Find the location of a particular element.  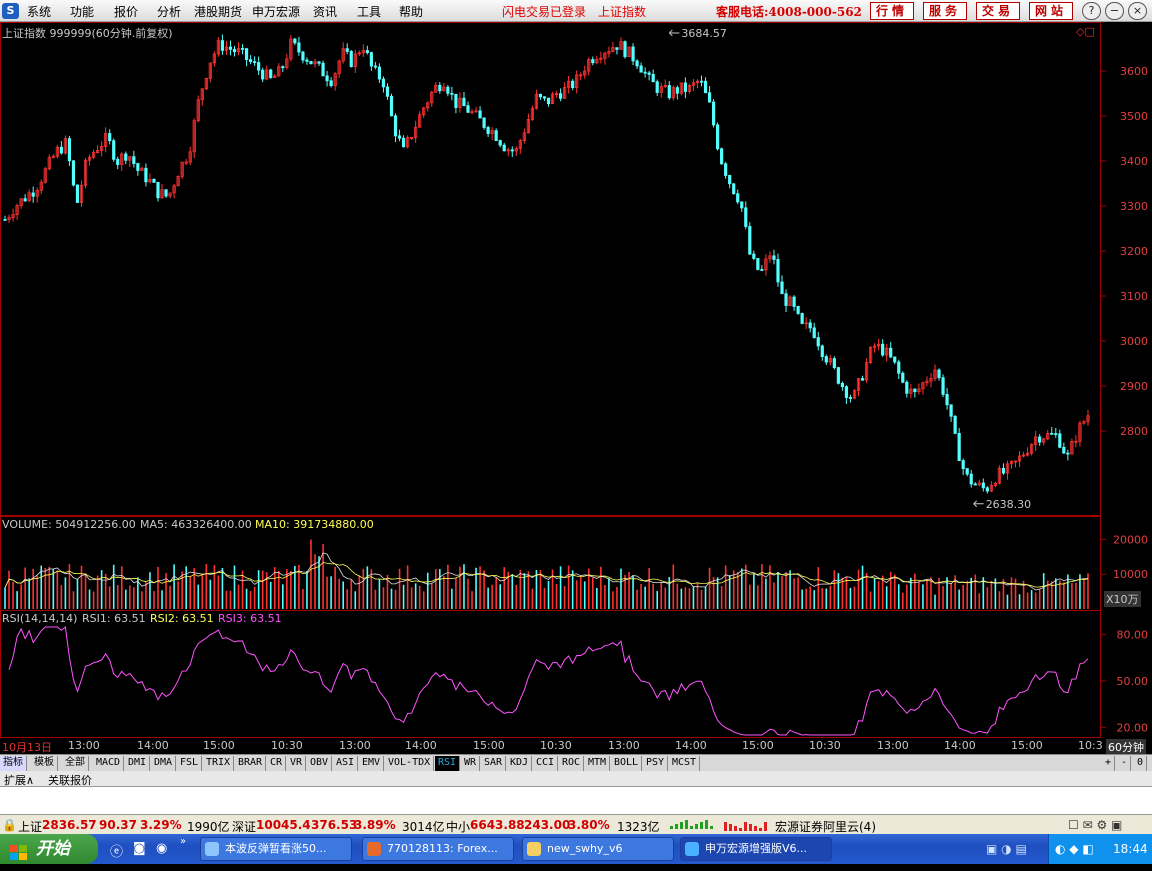

breadth-down-bar is located at coordinates (681, 825).